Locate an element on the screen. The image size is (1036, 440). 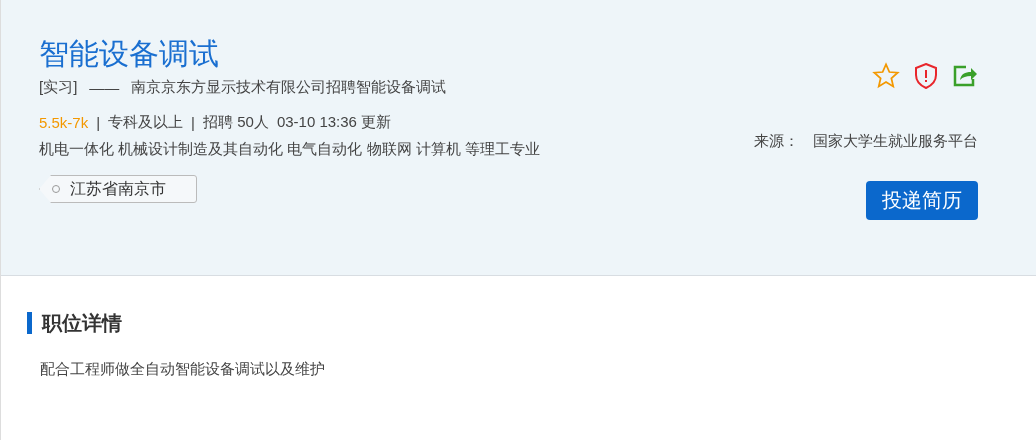
update-time: 03-10 13:36 更新 is located at coordinates (334, 122).